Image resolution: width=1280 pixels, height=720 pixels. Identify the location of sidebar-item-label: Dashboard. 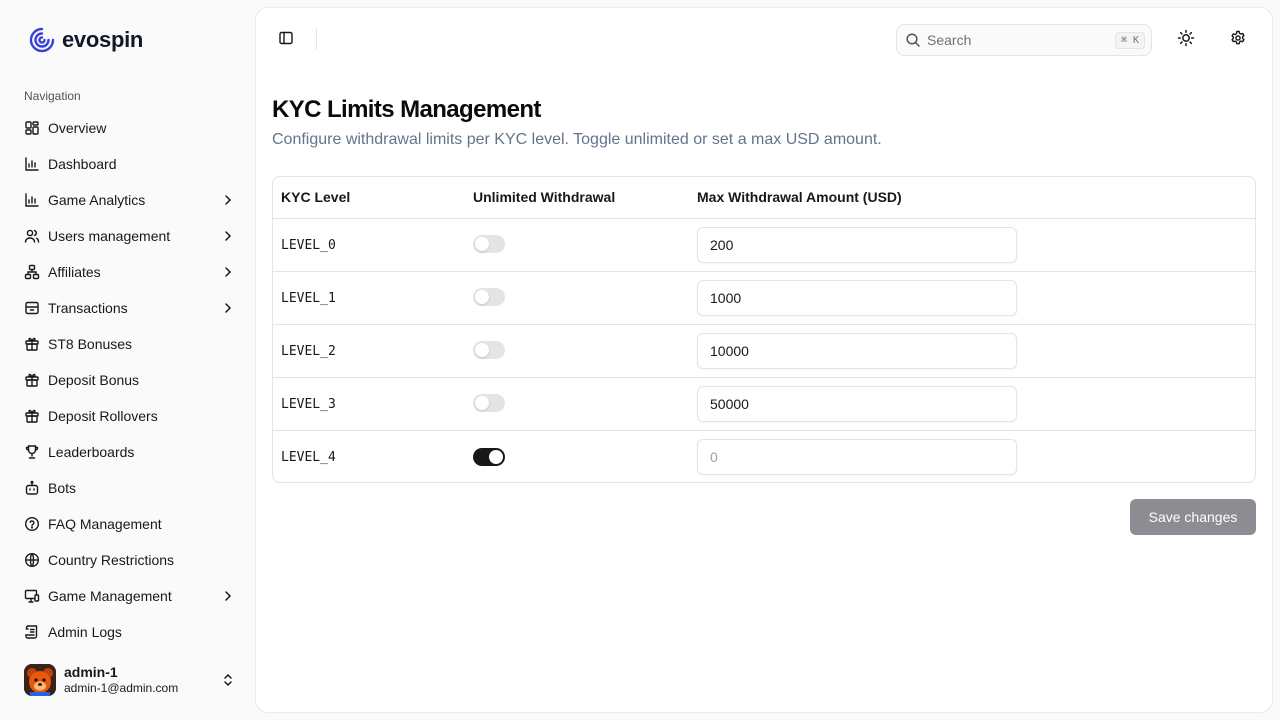
(82, 164).